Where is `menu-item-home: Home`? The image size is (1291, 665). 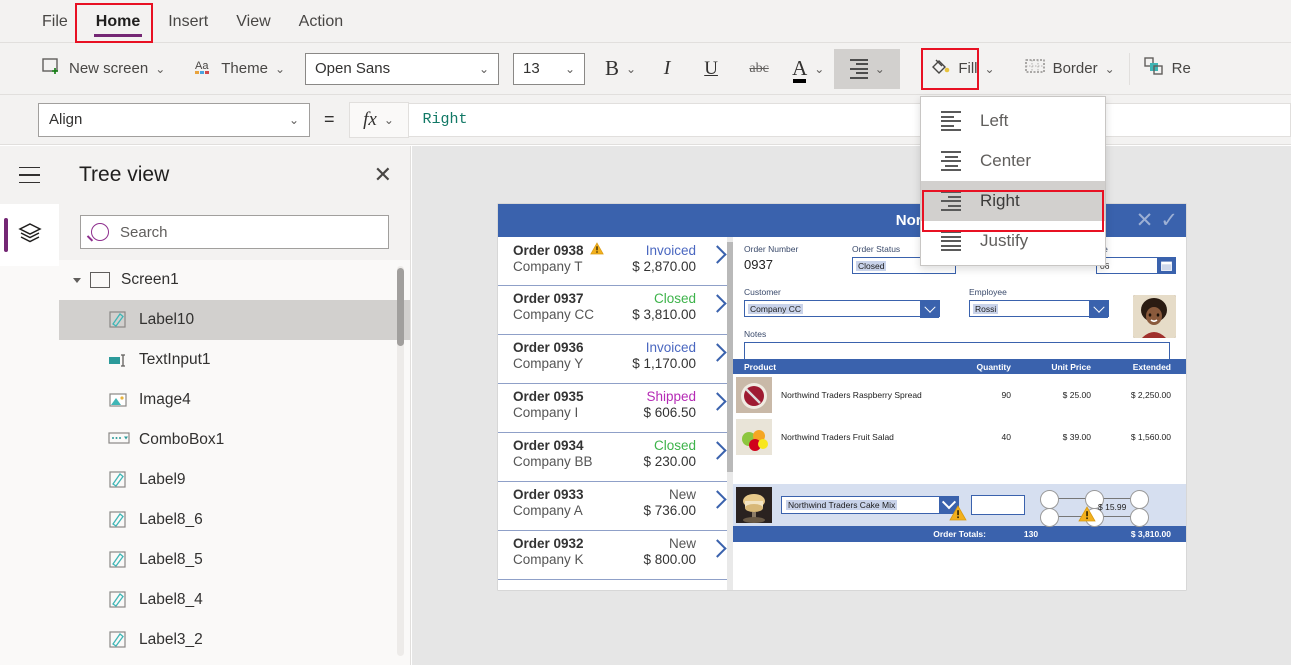 menu-item-home: Home is located at coordinates (118, 21).